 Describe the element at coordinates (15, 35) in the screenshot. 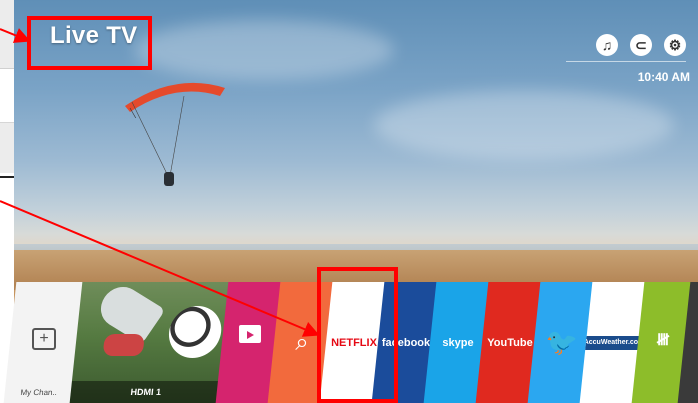

I see `annotation-arrow-title` at that location.